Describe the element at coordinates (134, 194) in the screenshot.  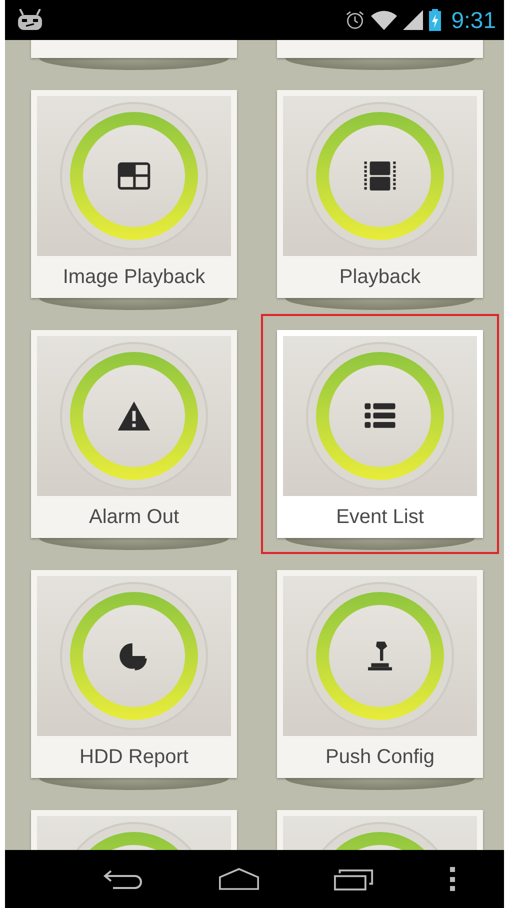
I see `menu-tile: Image Playback` at that location.